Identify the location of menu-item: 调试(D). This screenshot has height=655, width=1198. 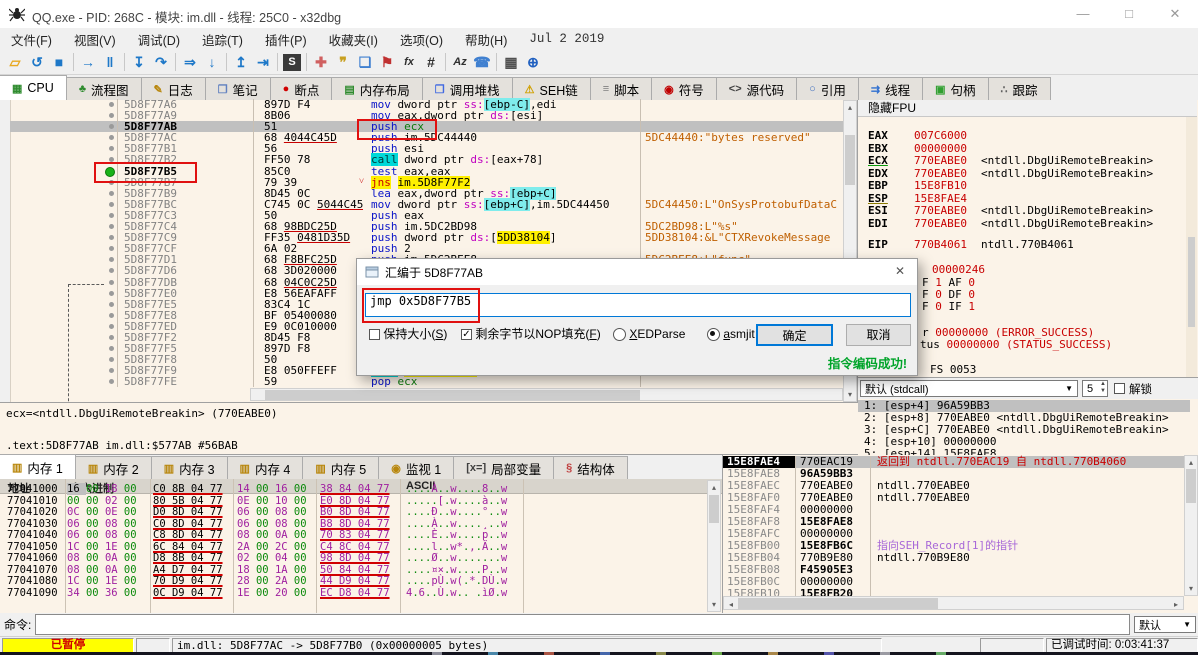
(159, 39).